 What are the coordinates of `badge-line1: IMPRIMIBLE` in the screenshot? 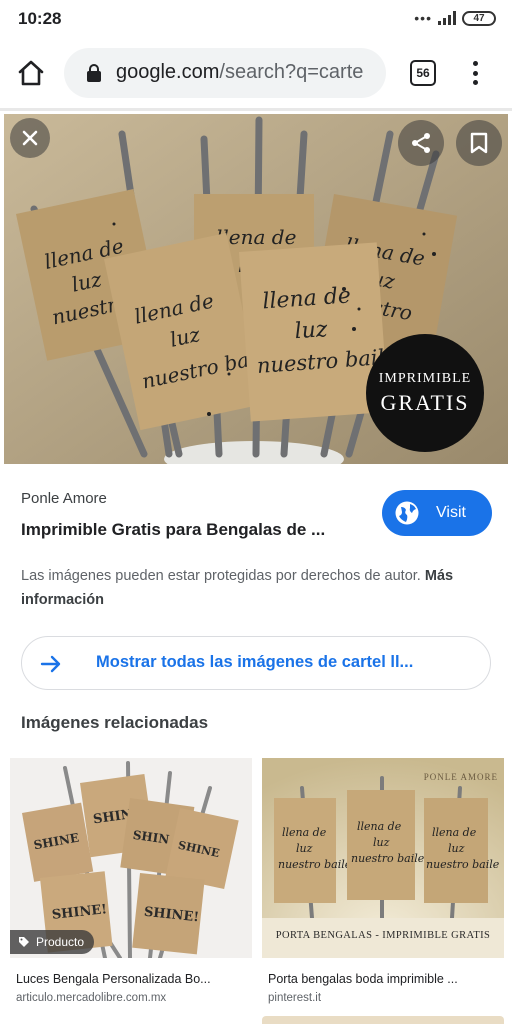 It's located at (425, 378).